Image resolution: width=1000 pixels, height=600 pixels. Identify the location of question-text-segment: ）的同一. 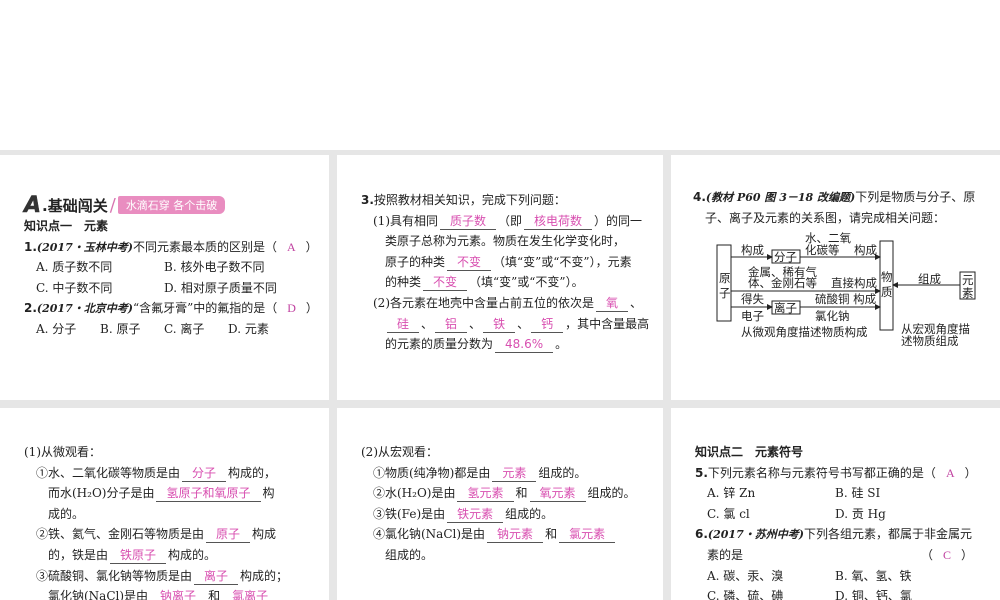
(618, 220).